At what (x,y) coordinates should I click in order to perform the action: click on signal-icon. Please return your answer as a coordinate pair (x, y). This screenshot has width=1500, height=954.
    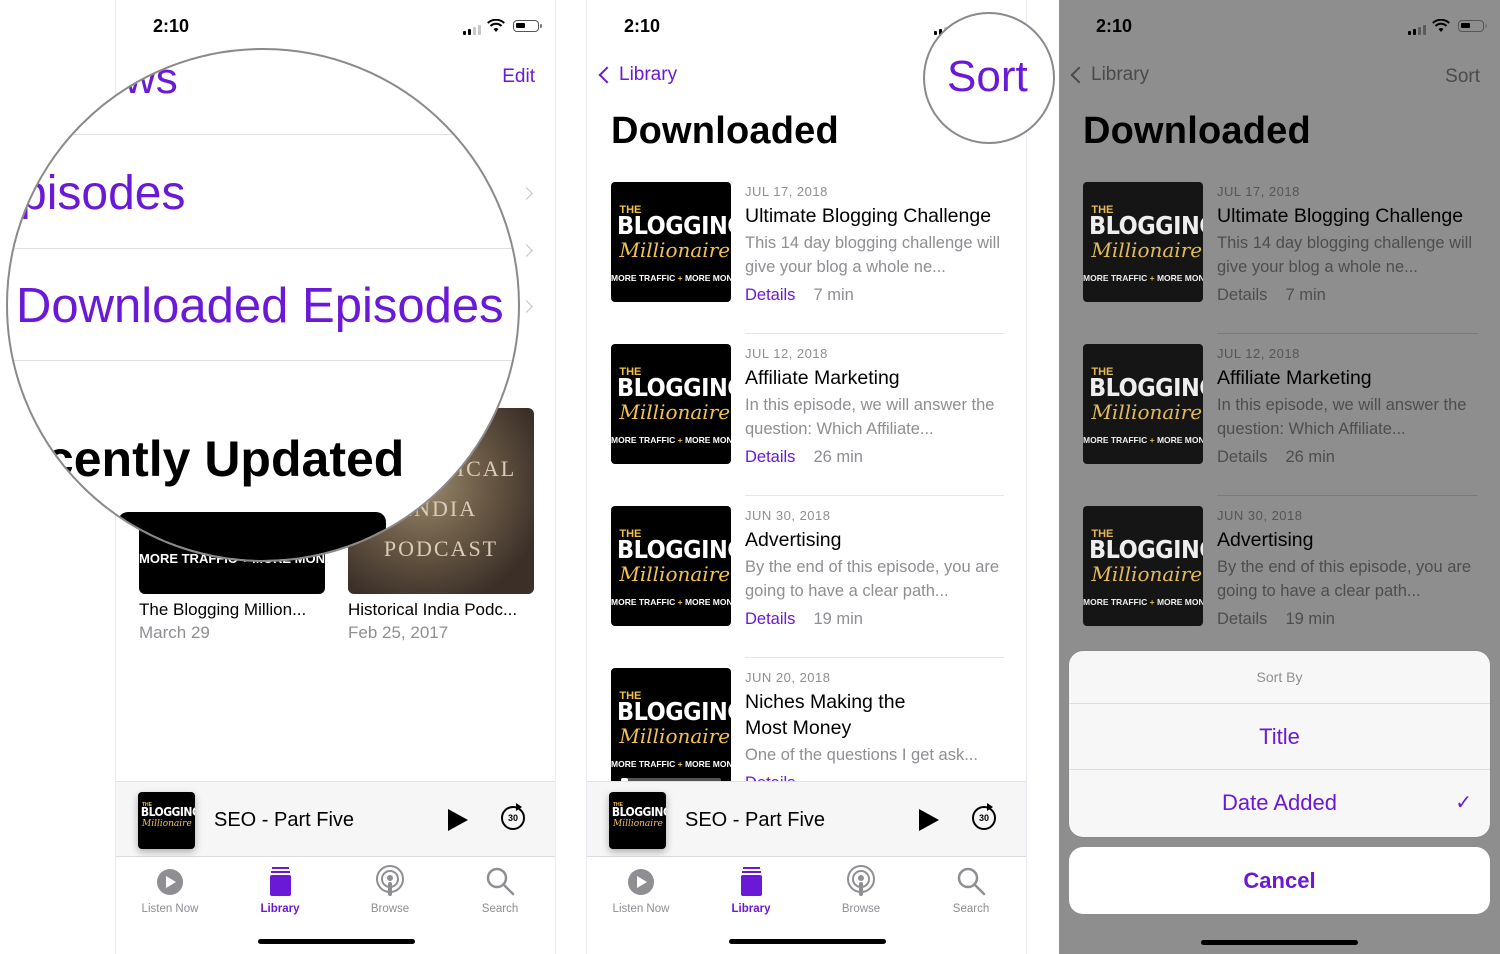
    Looking at the image, I should click on (472, 30).